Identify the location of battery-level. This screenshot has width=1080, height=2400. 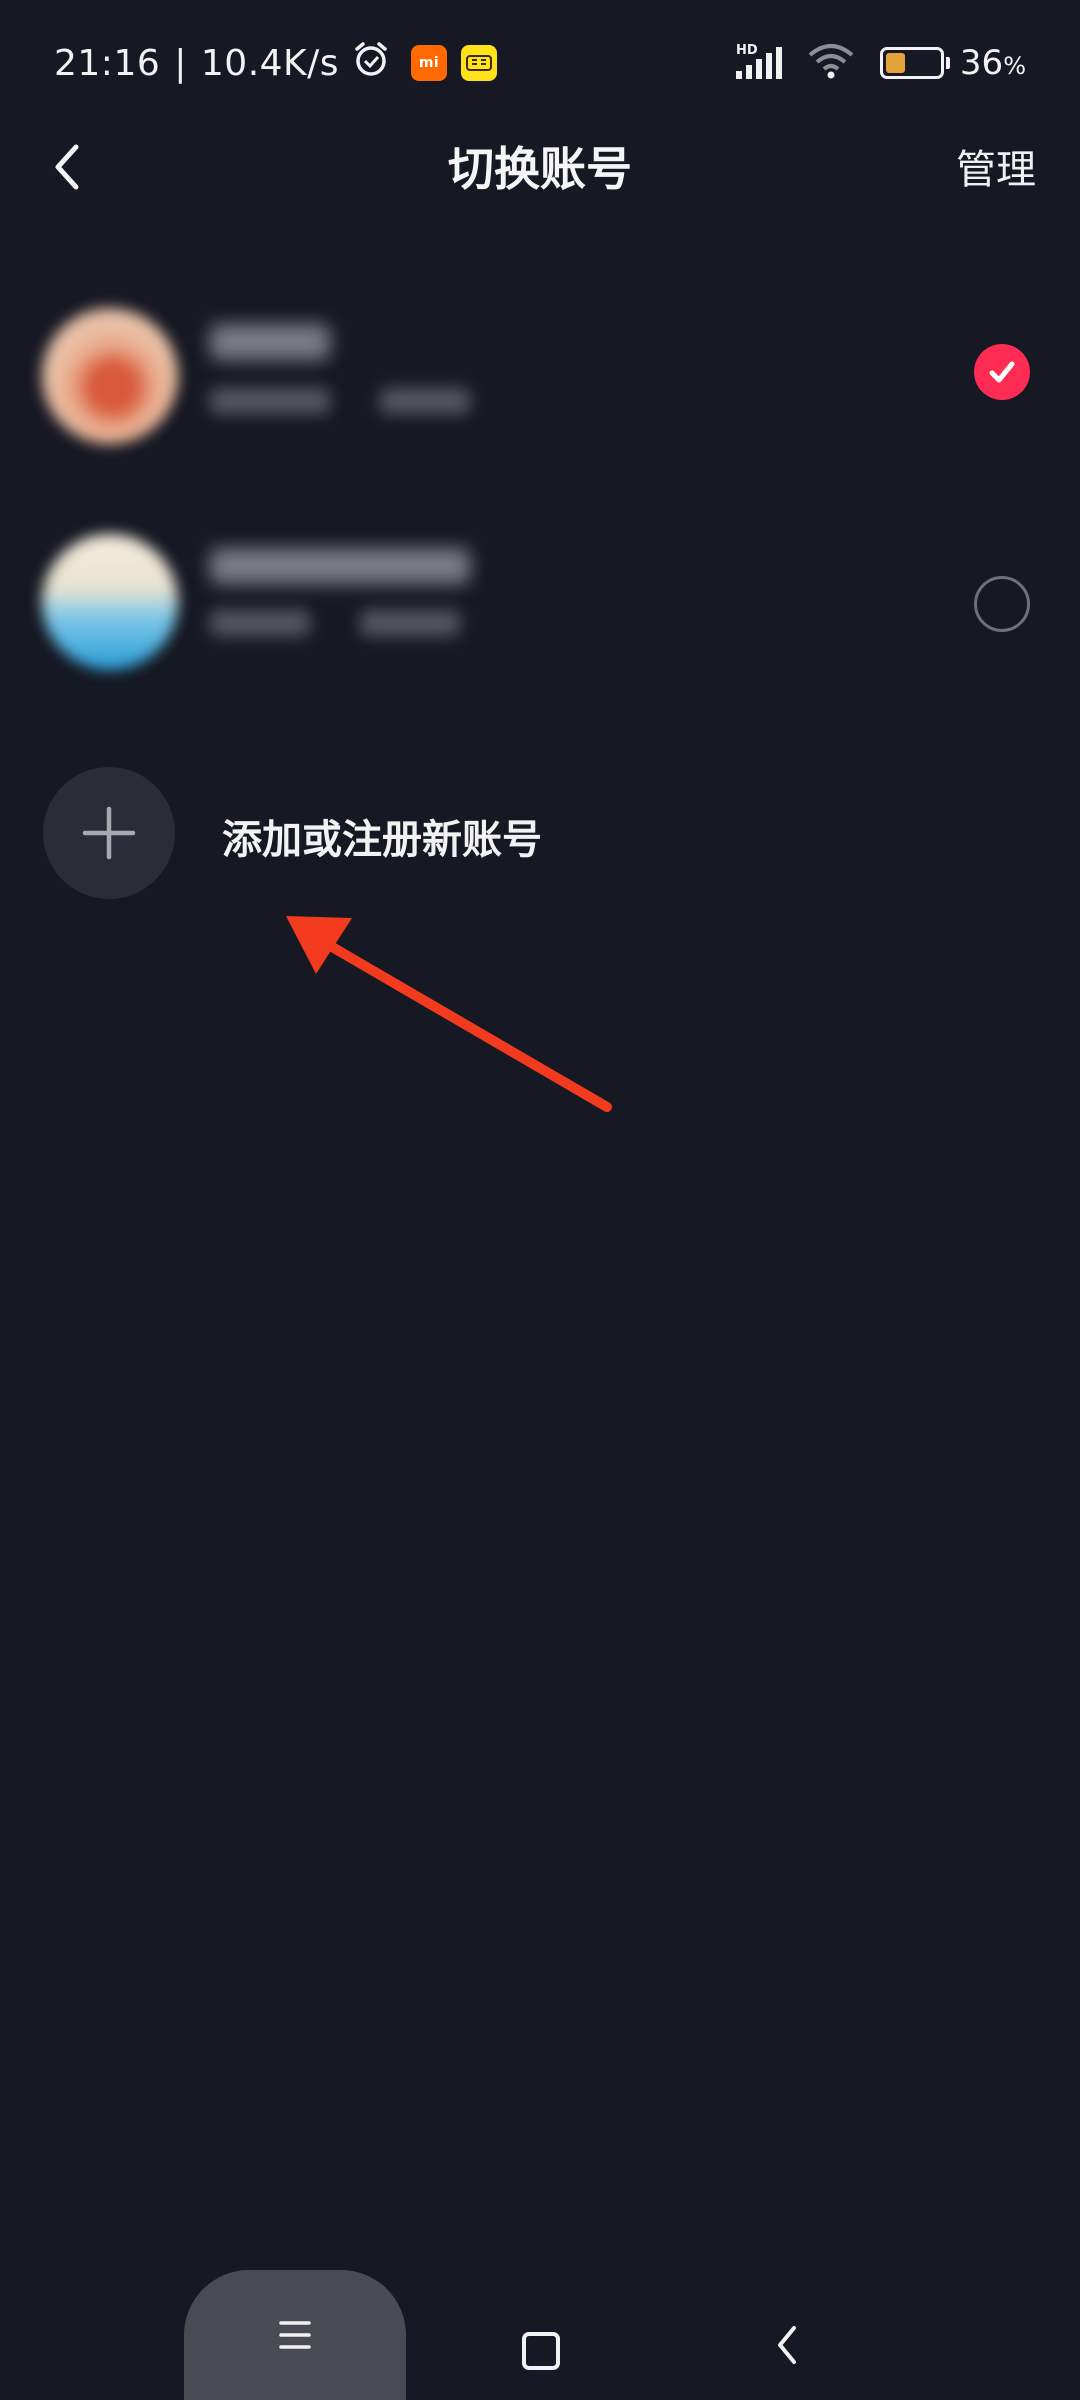
(895, 63).